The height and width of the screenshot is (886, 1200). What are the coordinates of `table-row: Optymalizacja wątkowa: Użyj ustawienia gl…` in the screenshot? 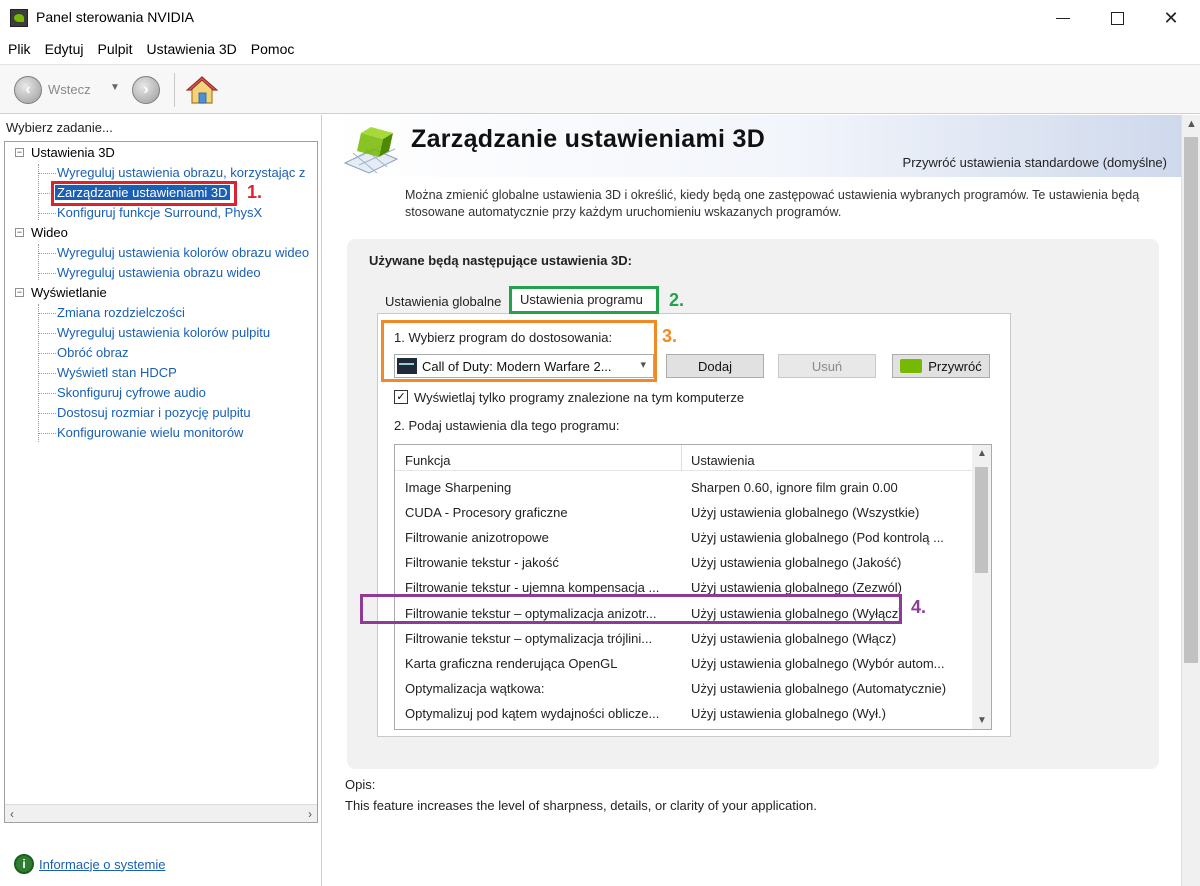 It's located at (684, 688).